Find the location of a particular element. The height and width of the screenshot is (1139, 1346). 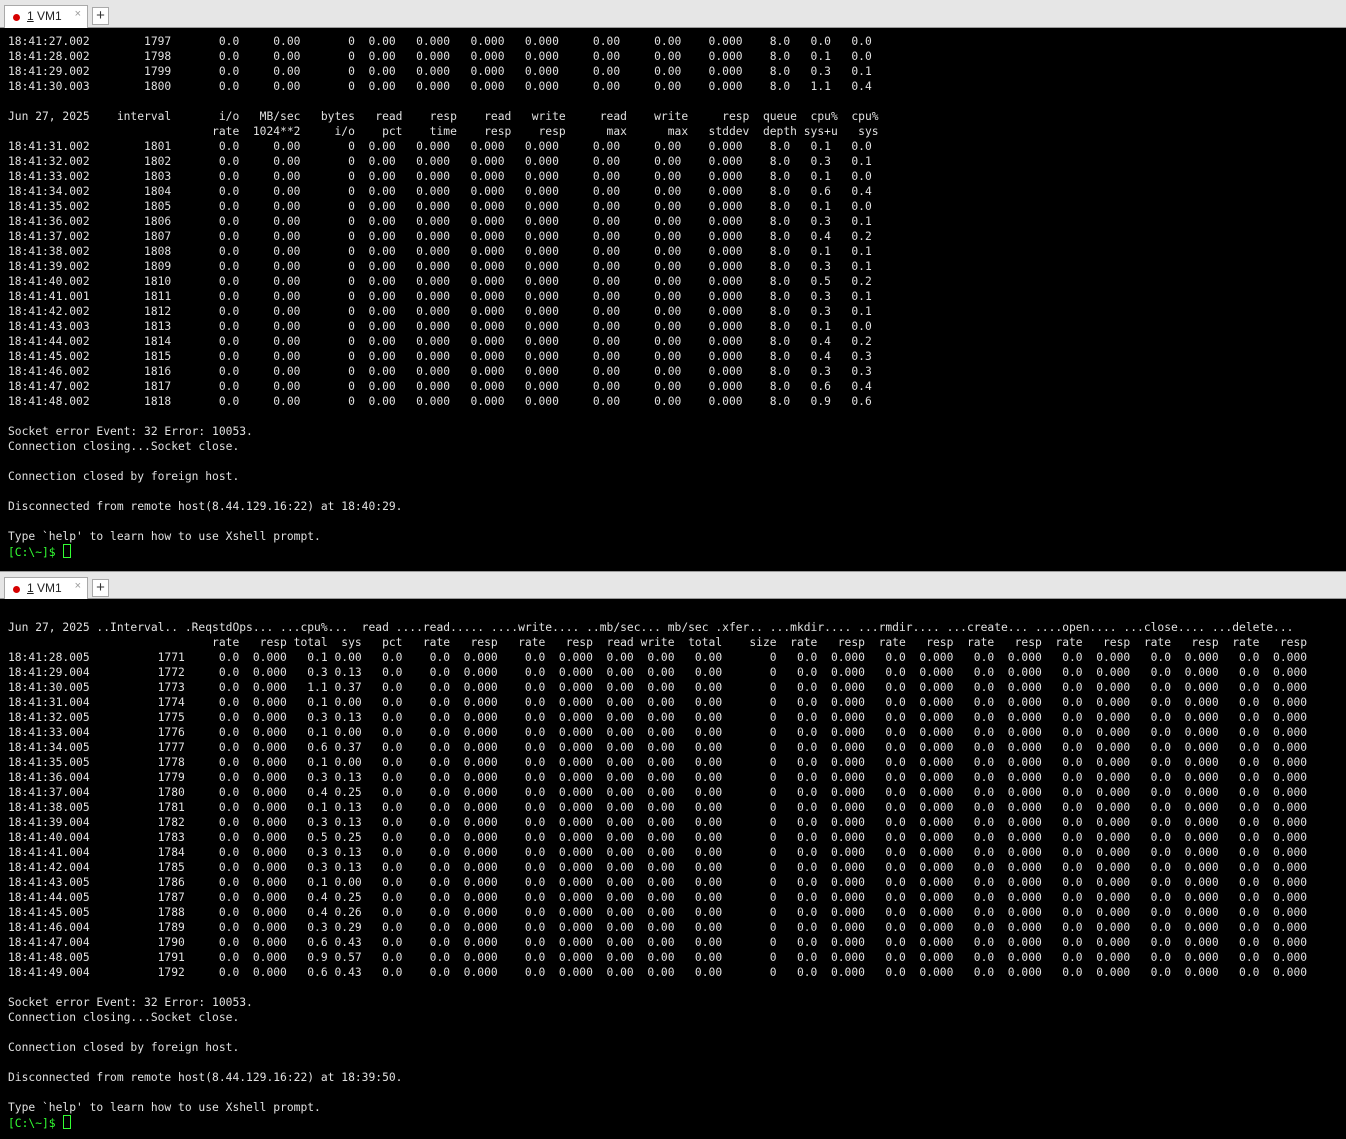

pane1-tab-label: 1 VM1 is located at coordinates (44, 16).